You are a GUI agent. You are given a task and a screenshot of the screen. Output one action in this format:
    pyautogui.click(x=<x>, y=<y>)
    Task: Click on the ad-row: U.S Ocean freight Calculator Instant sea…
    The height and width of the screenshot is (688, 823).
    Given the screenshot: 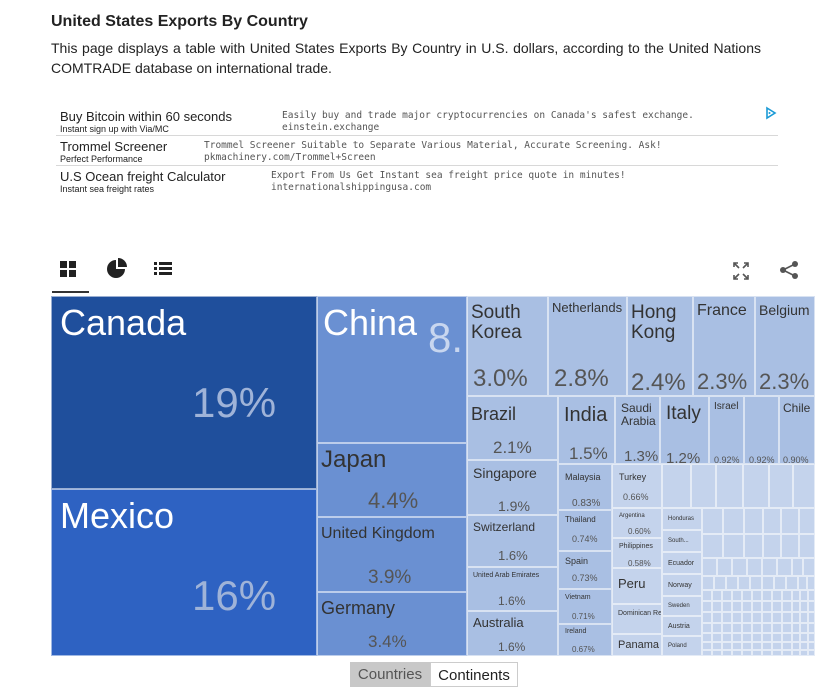 What is the action you would take?
    pyautogui.click(x=417, y=180)
    